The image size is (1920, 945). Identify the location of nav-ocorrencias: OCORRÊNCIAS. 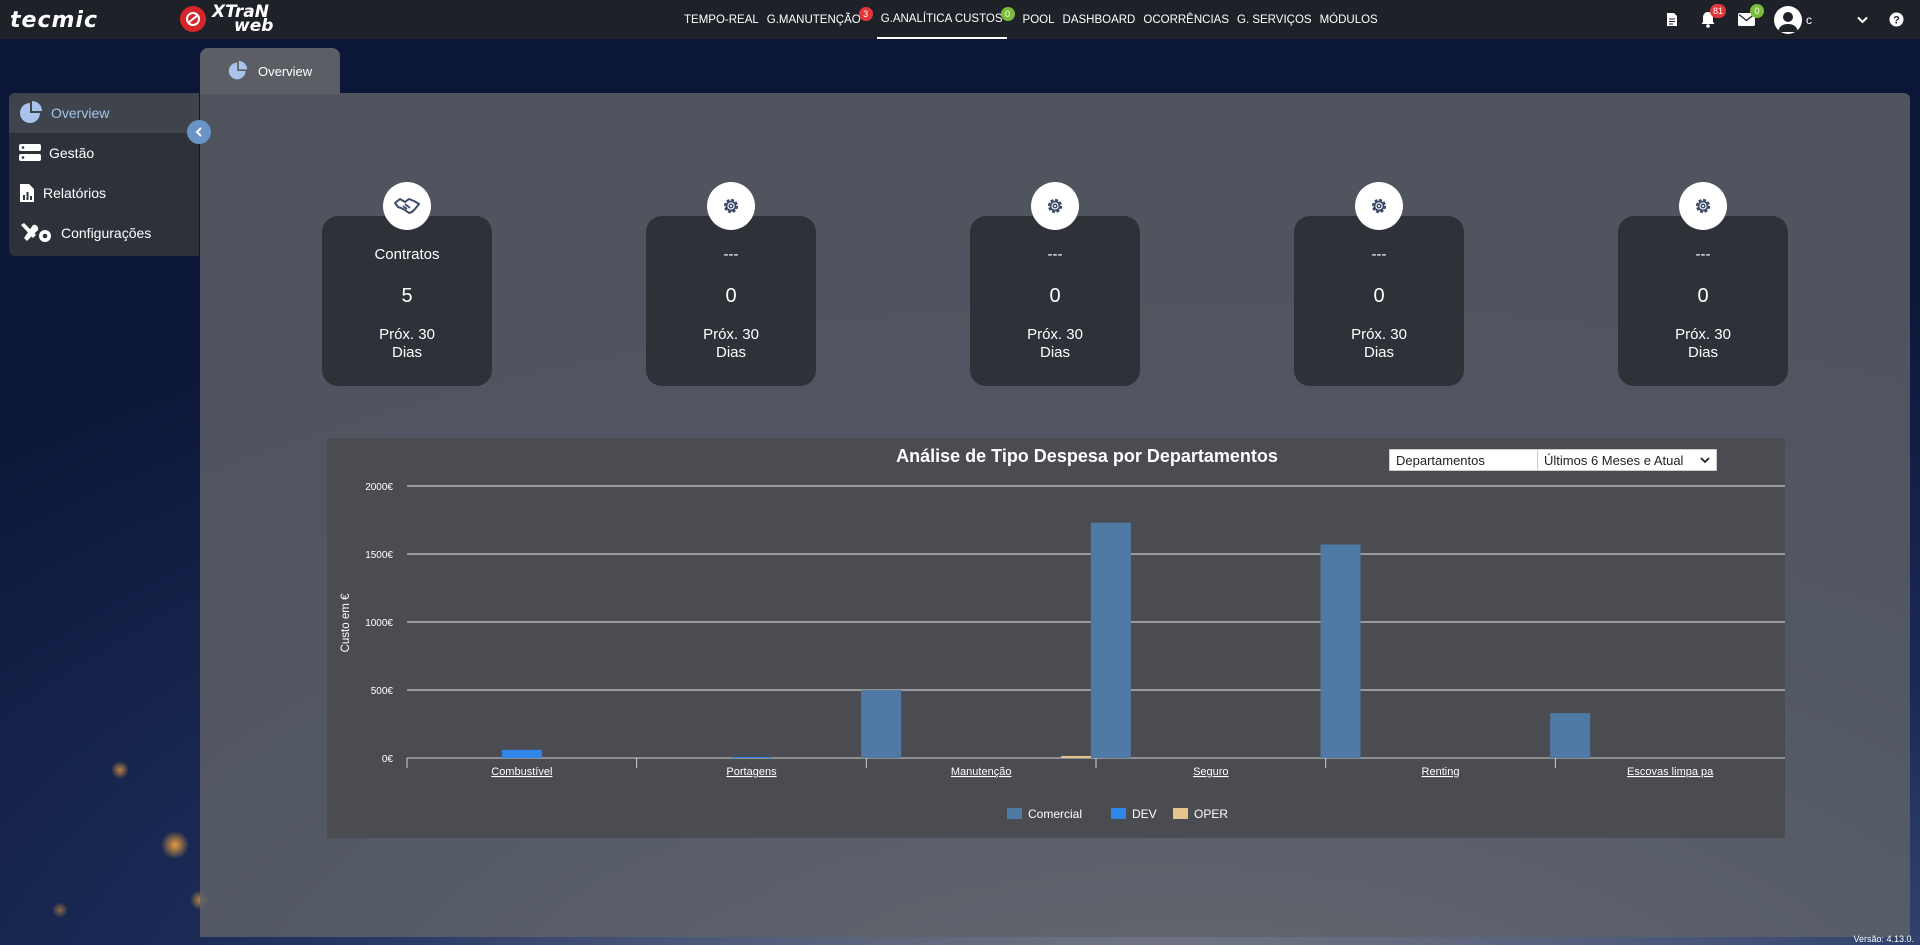
(1186, 19).